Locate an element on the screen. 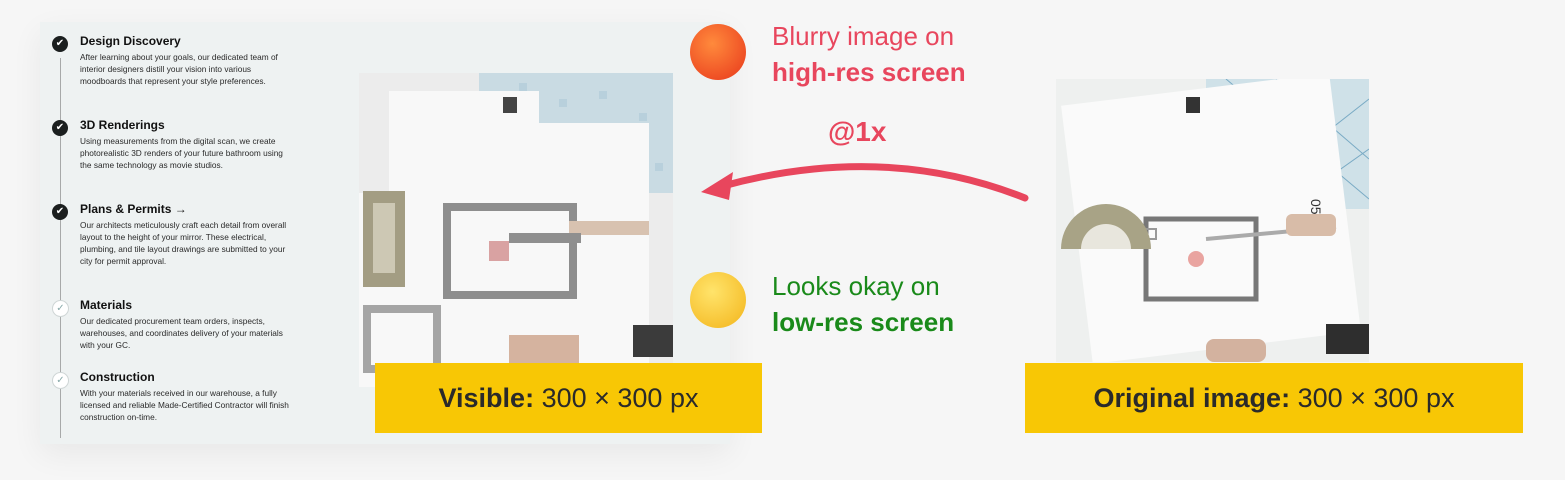 This screenshot has width=1565, height=480. blurry-caption-line2: high-res screen is located at coordinates (869, 72).